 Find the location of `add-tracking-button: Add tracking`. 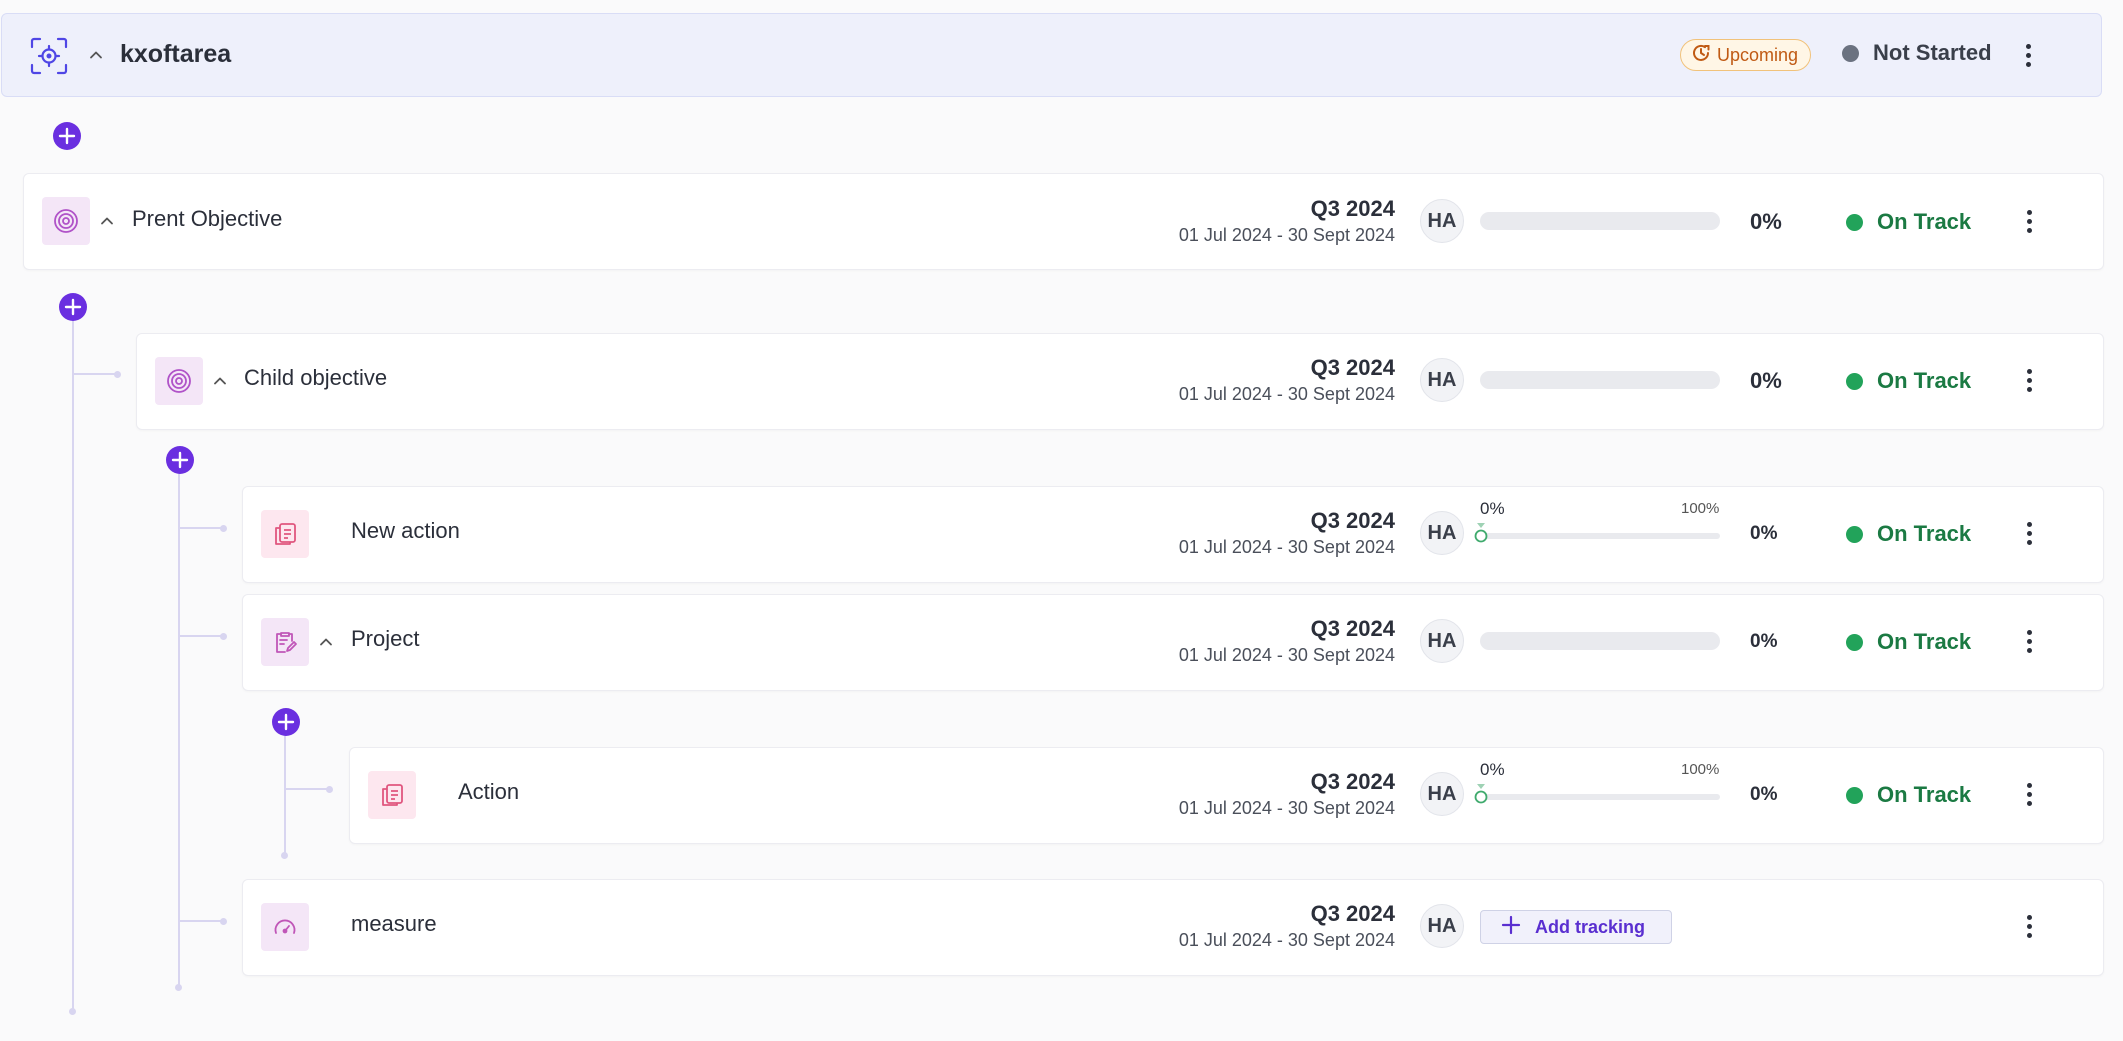

add-tracking-button: Add tracking is located at coordinates (1576, 927).